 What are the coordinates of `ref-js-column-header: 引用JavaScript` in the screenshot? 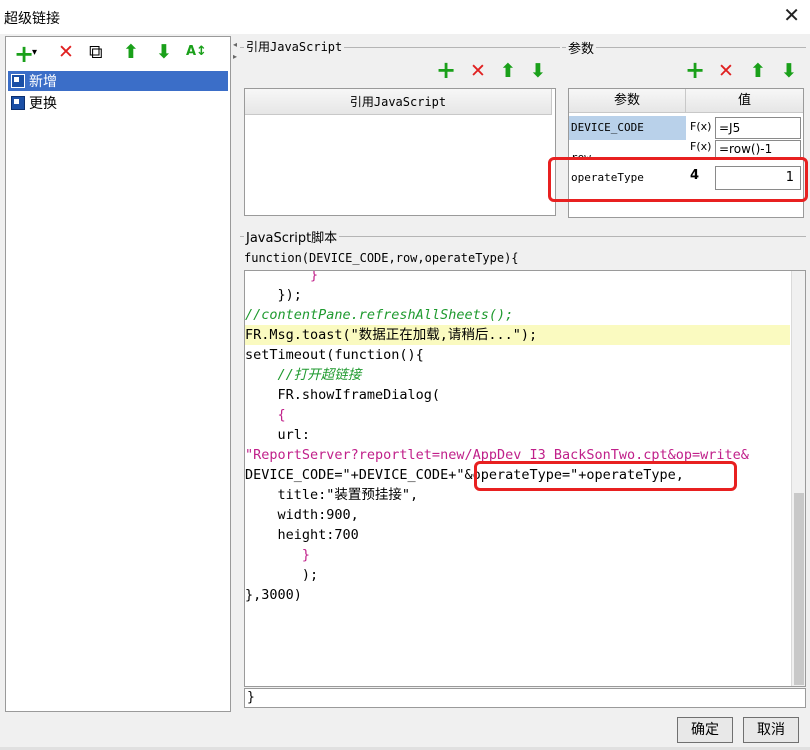 It's located at (398, 102).